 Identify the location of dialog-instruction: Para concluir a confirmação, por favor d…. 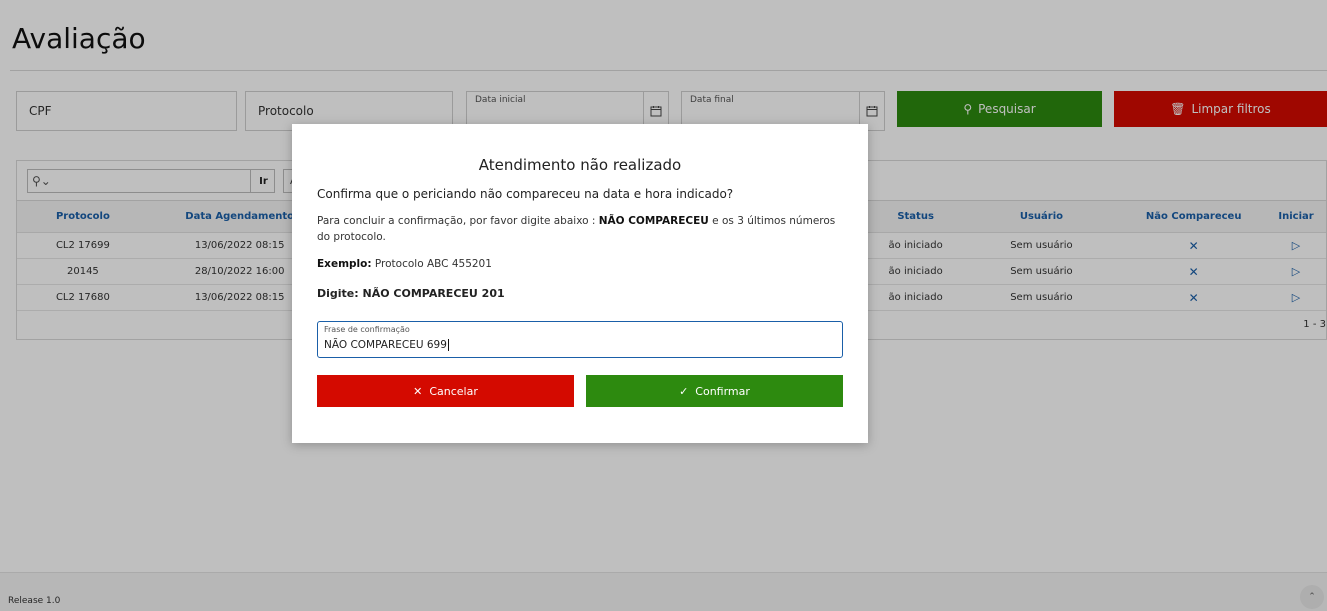
(579, 229).